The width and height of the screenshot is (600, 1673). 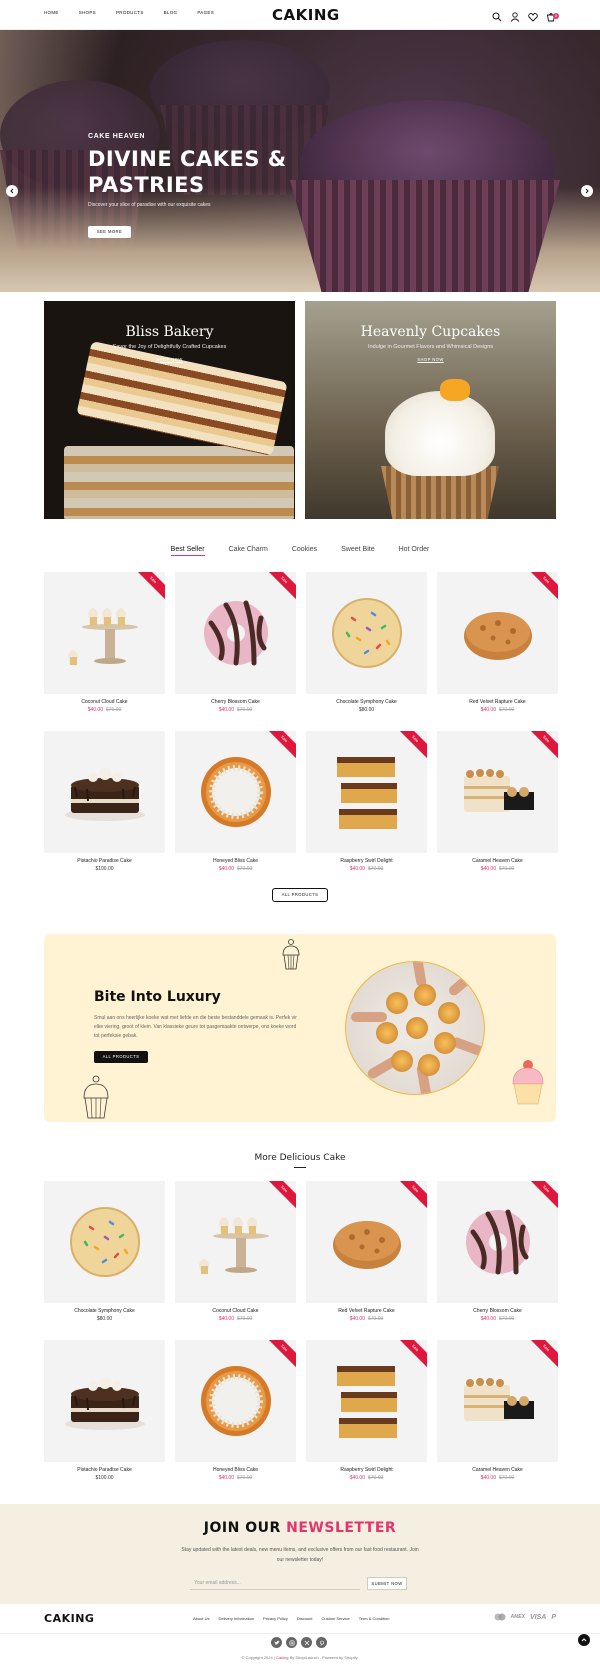 What do you see at coordinates (552, 15) in the screenshot?
I see `cart-icon: 0` at bounding box center [552, 15].